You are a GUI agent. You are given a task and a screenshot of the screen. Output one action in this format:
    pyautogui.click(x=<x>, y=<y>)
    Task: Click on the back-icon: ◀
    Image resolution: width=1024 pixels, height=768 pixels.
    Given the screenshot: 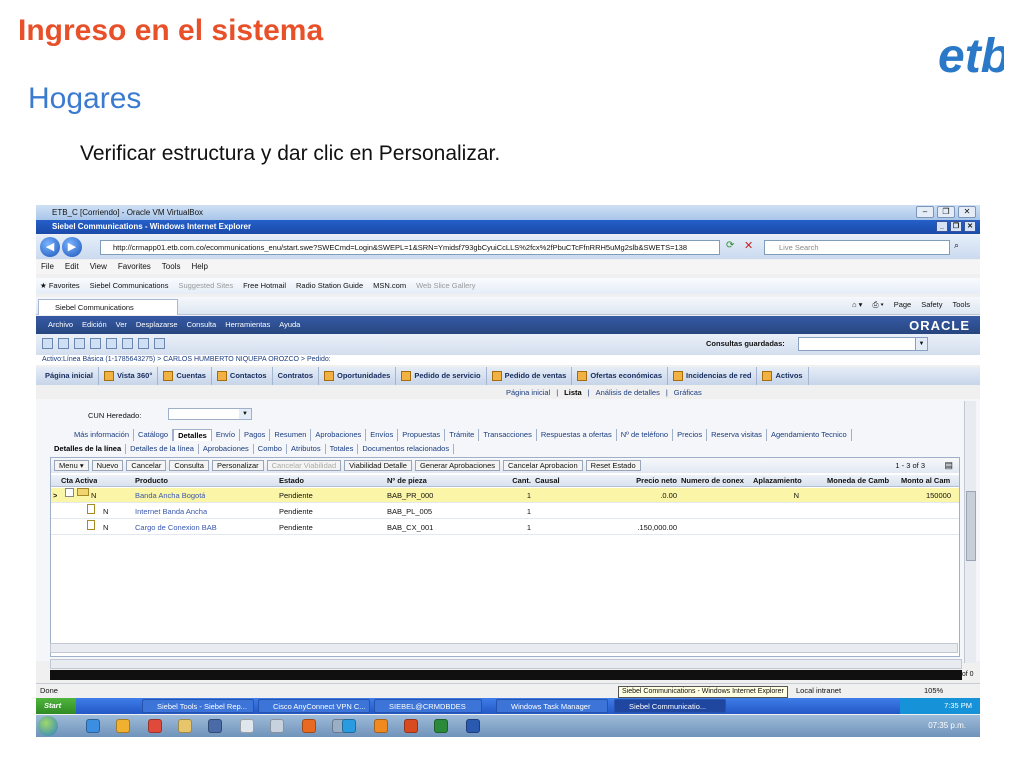 What is the action you would take?
    pyautogui.click(x=50, y=247)
    